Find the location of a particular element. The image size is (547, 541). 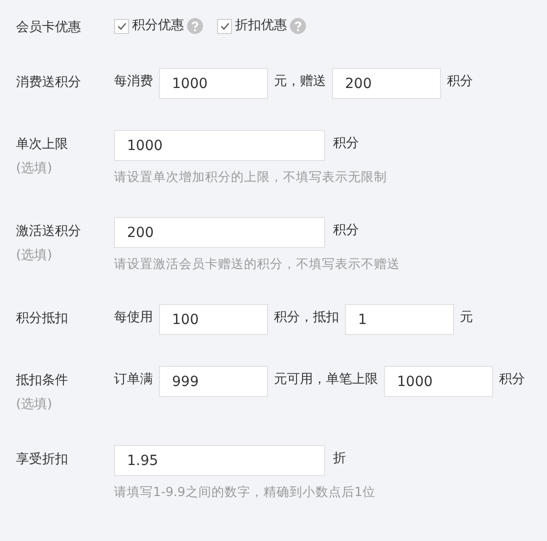

field-label: 抵扣条件 is located at coordinates (42, 381).